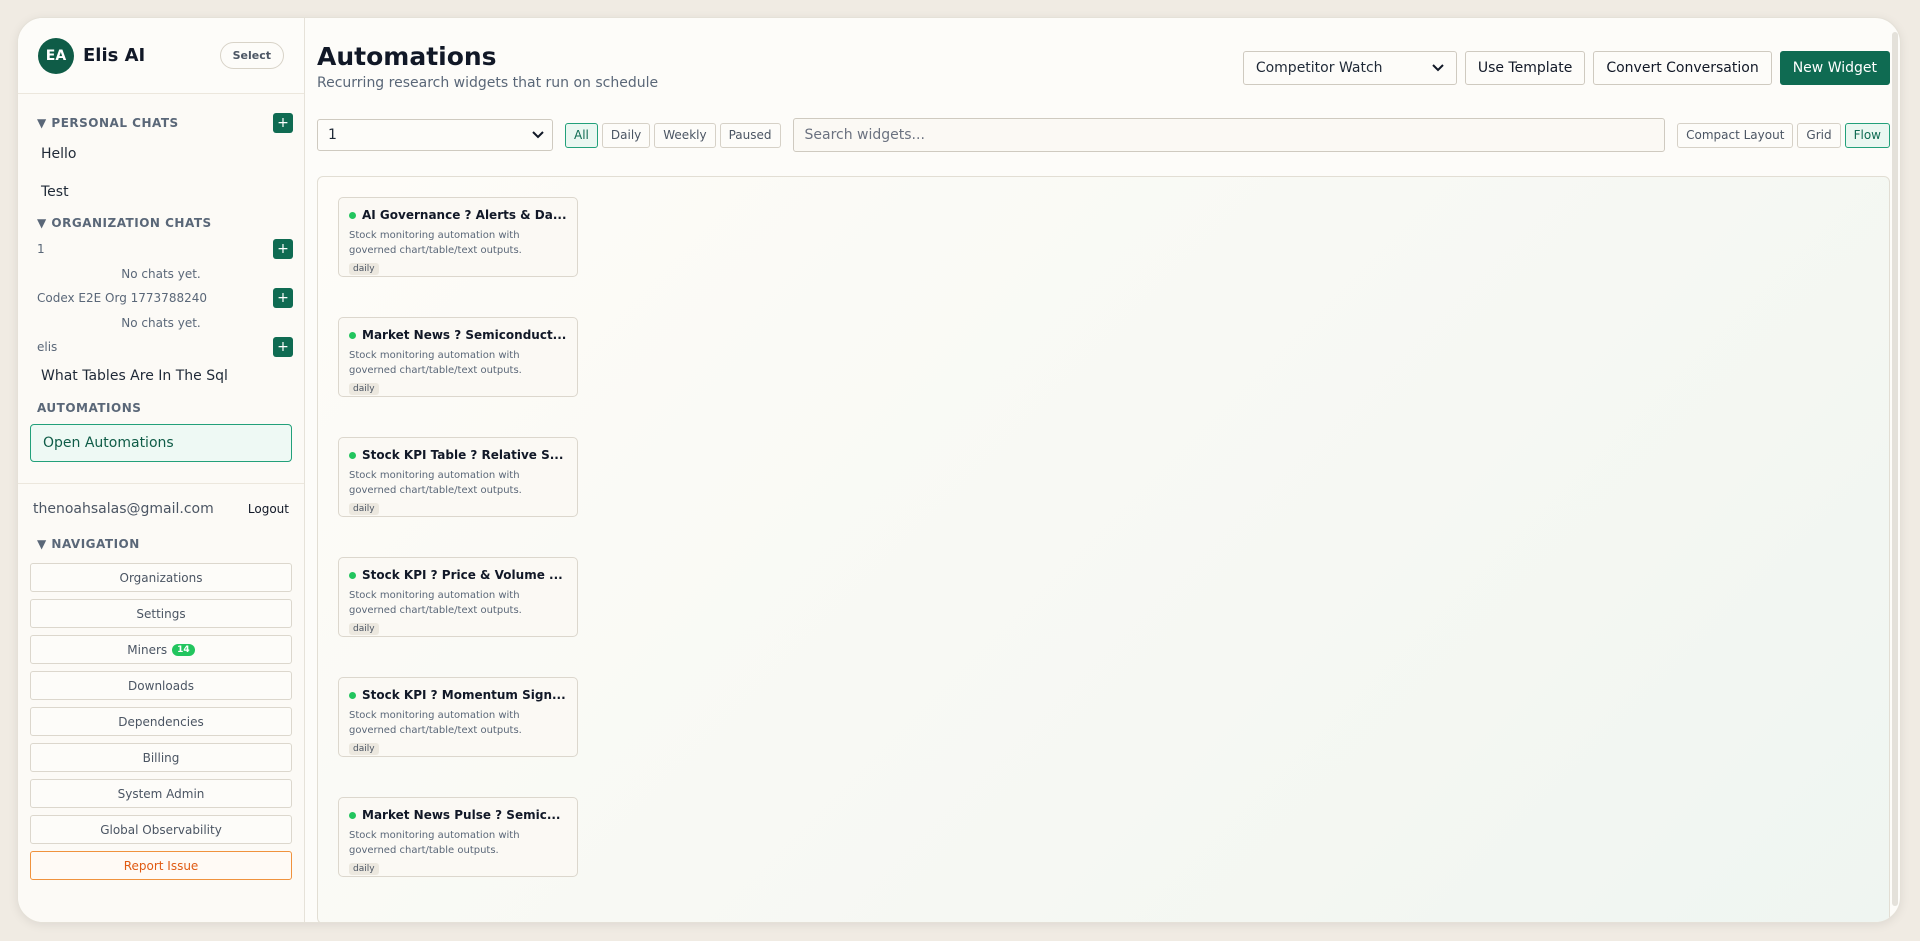 The width and height of the screenshot is (1920, 941). I want to click on automations-heading: AUTOMATIONS, so click(161, 408).